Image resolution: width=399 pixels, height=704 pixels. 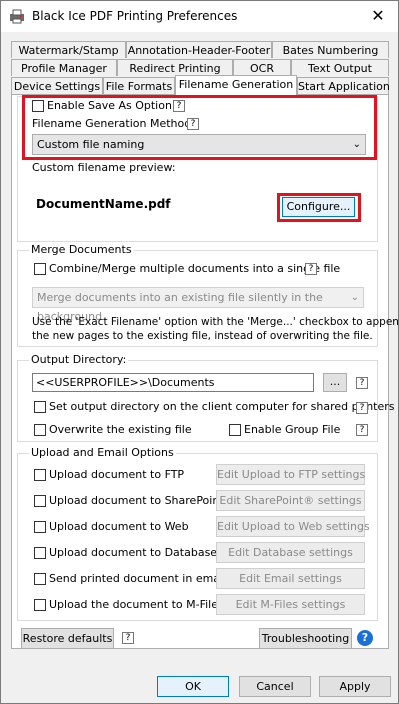 What do you see at coordinates (40, 407) in the screenshot?
I see `client-output-dir-checkbox` at bounding box center [40, 407].